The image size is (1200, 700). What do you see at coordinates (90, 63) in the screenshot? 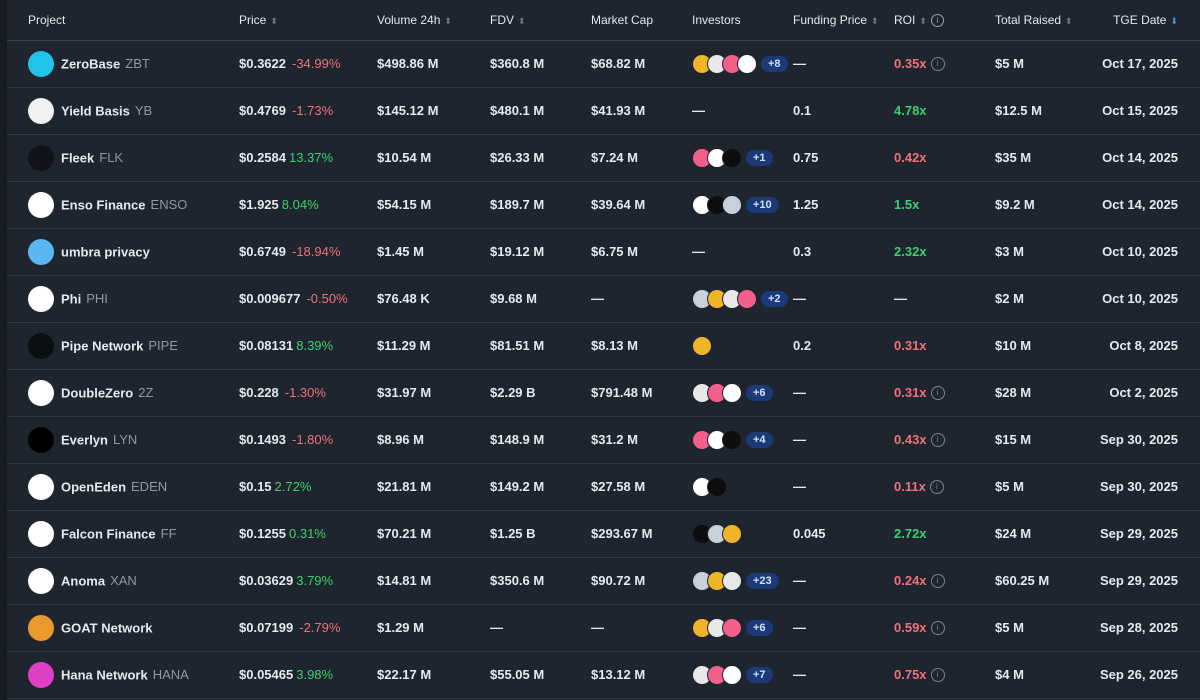
I see `project-name: ZeroBase` at bounding box center [90, 63].